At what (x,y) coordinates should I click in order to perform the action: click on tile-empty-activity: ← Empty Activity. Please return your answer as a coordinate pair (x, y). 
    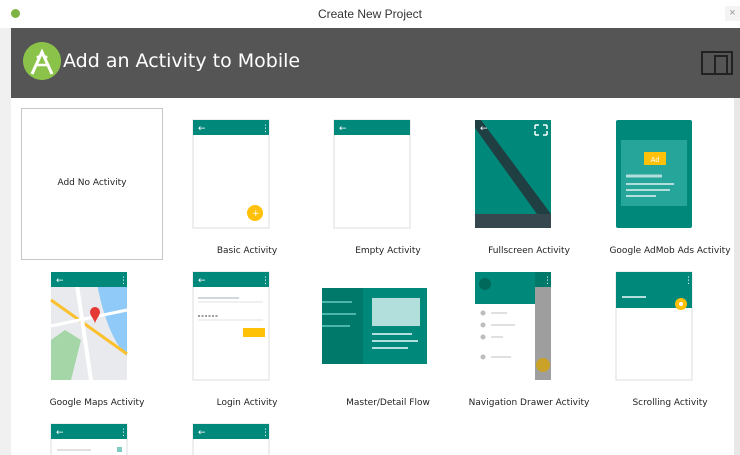
    Looking at the image, I should click on (388, 195).